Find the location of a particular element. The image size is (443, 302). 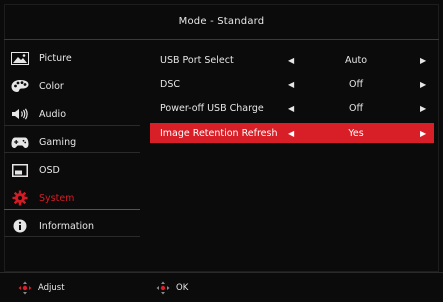

sidebar-item-color: Color is located at coordinates (72, 86).